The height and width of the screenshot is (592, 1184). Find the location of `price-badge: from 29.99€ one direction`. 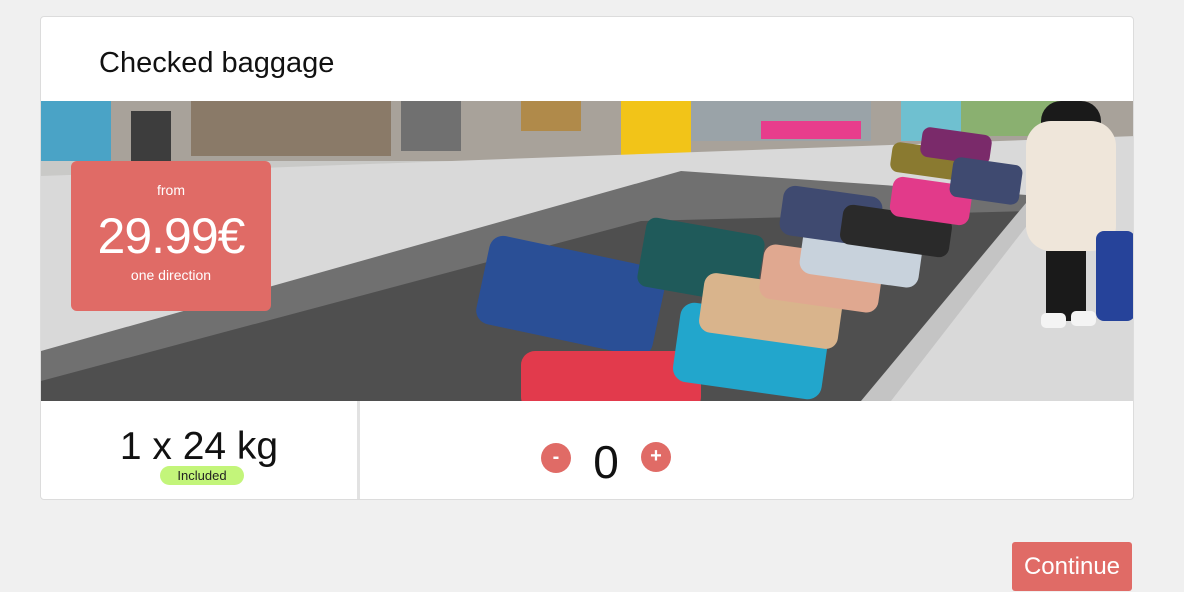

price-badge: from 29.99€ one direction is located at coordinates (171, 236).